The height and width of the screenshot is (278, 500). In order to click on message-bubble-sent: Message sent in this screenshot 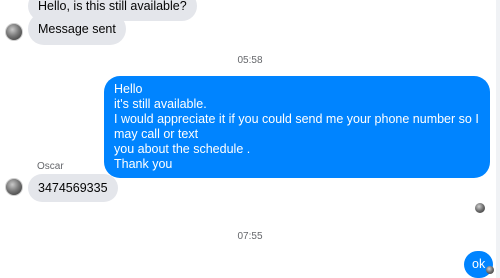, I will do `click(77, 29)`.